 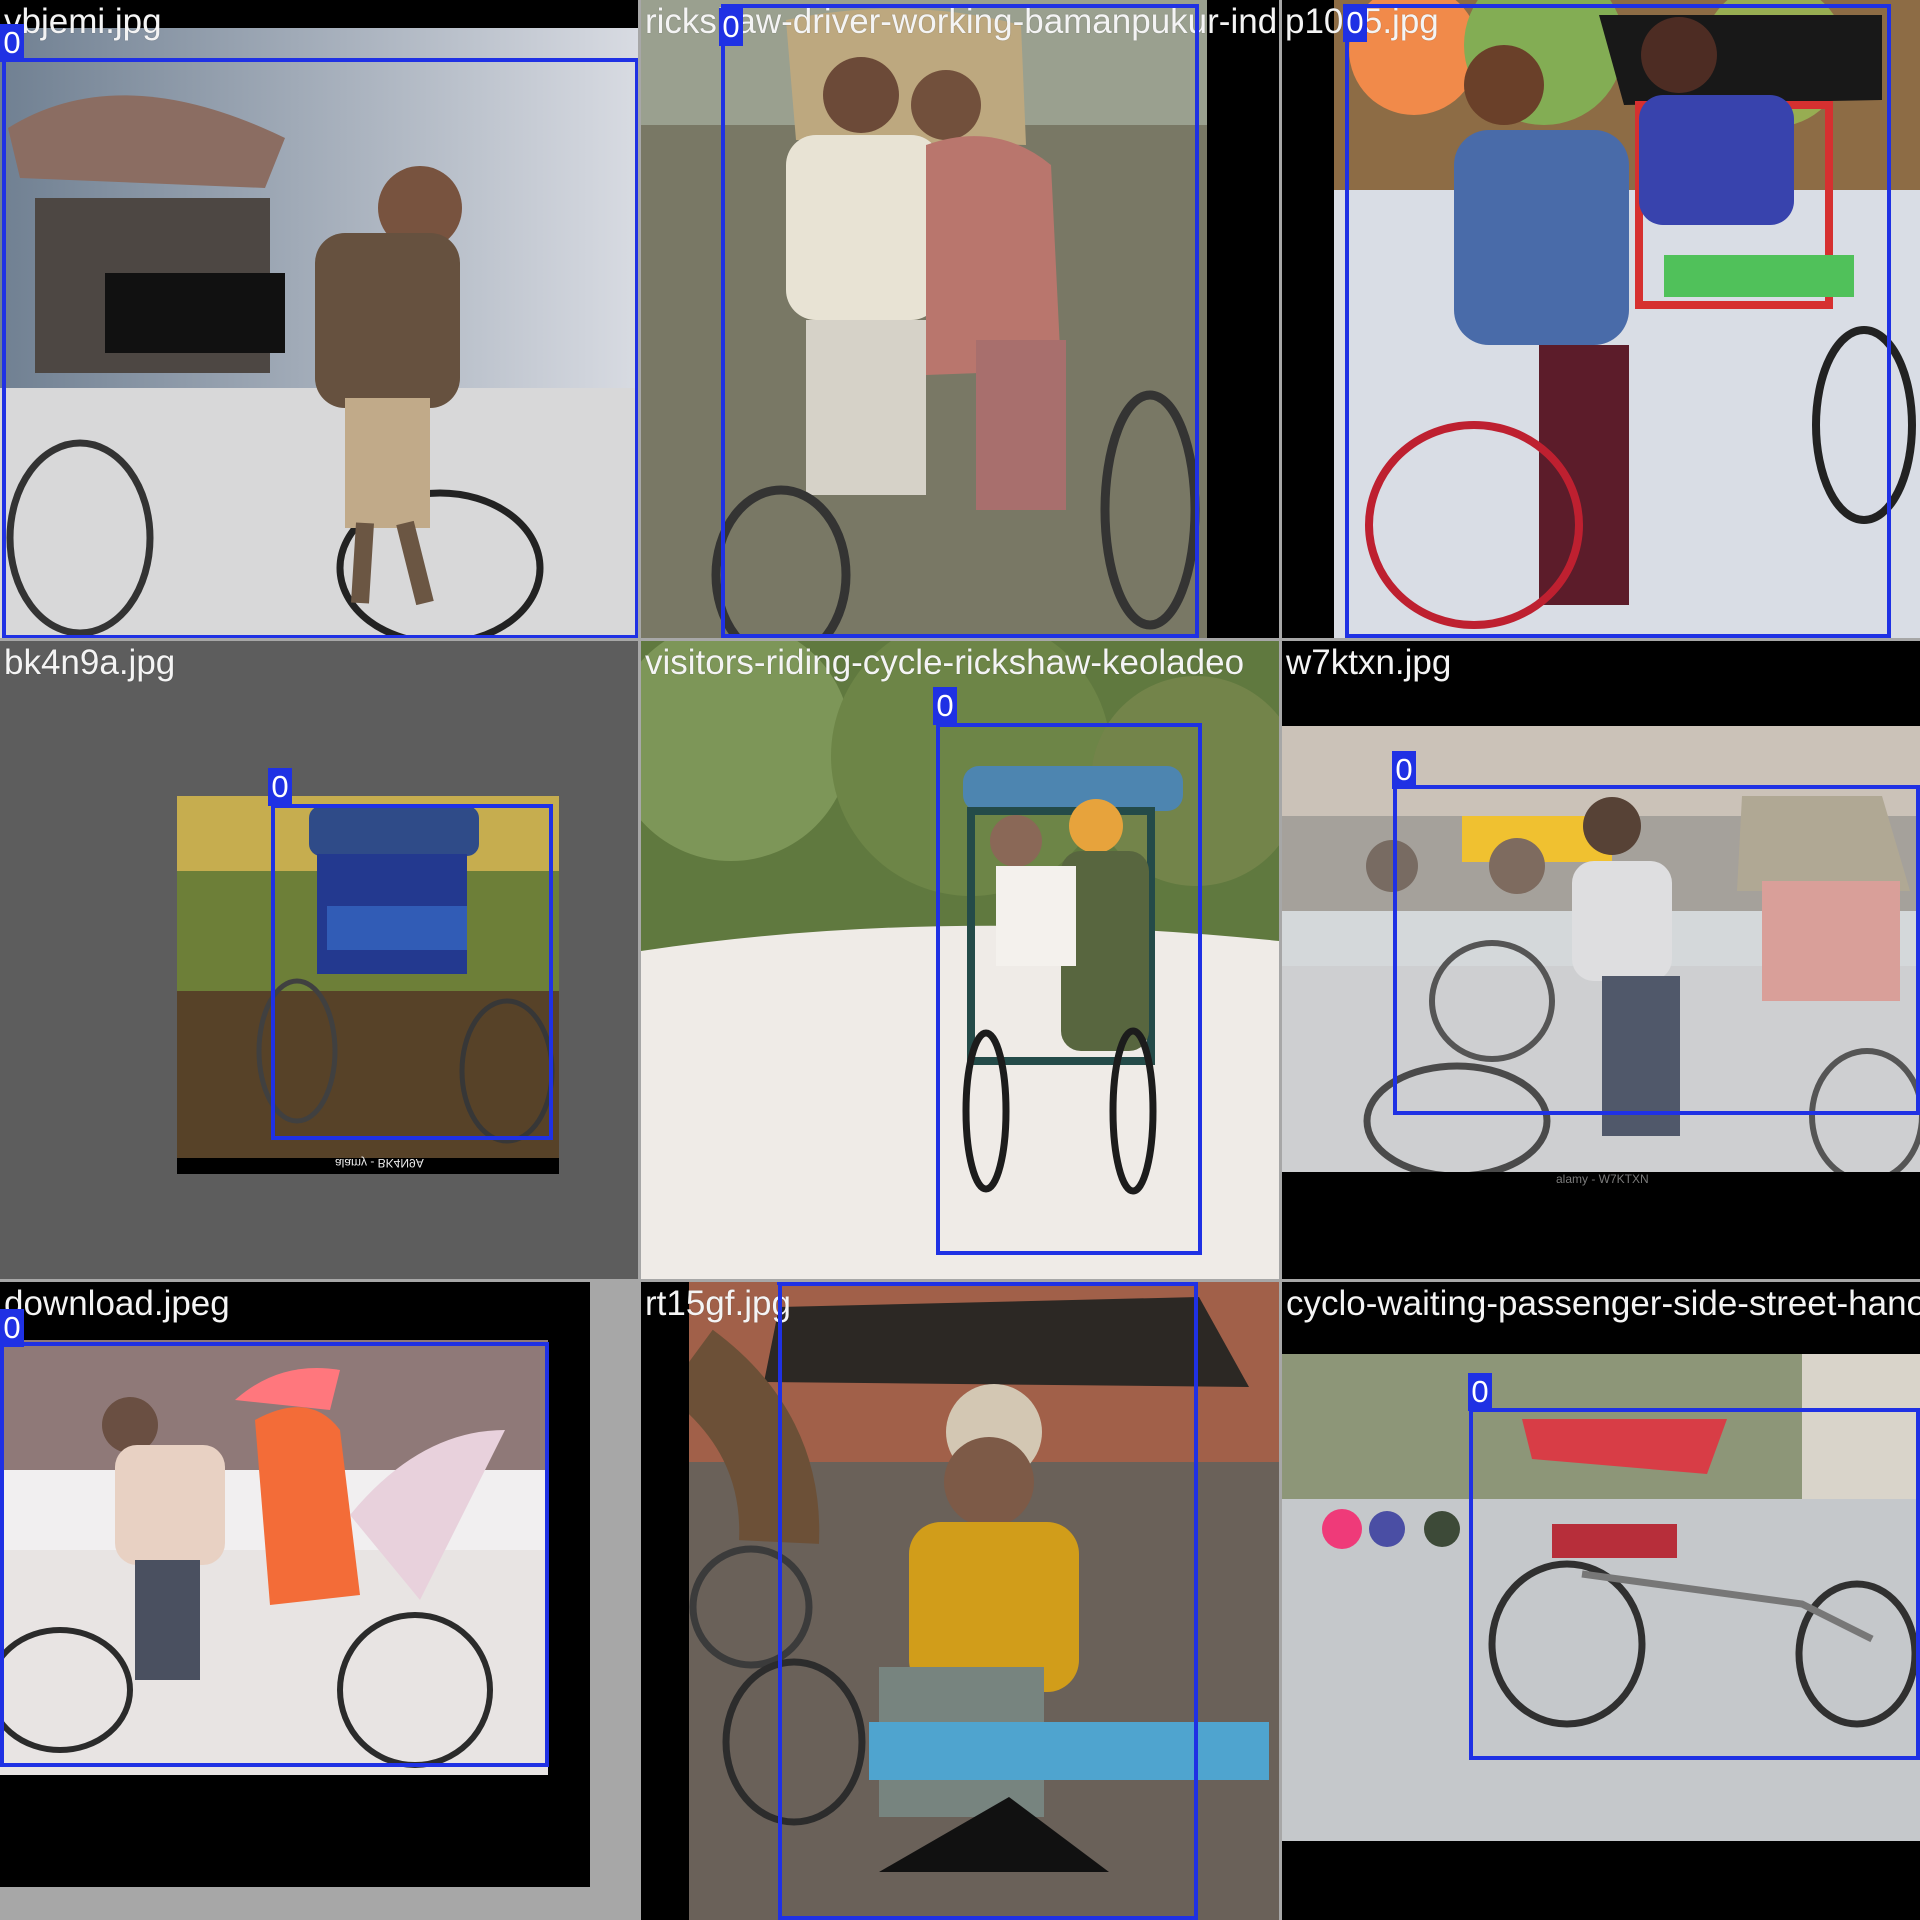 I want to click on stock-watermark: alamy - W7KTXN, so click(x=1602, y=1179).